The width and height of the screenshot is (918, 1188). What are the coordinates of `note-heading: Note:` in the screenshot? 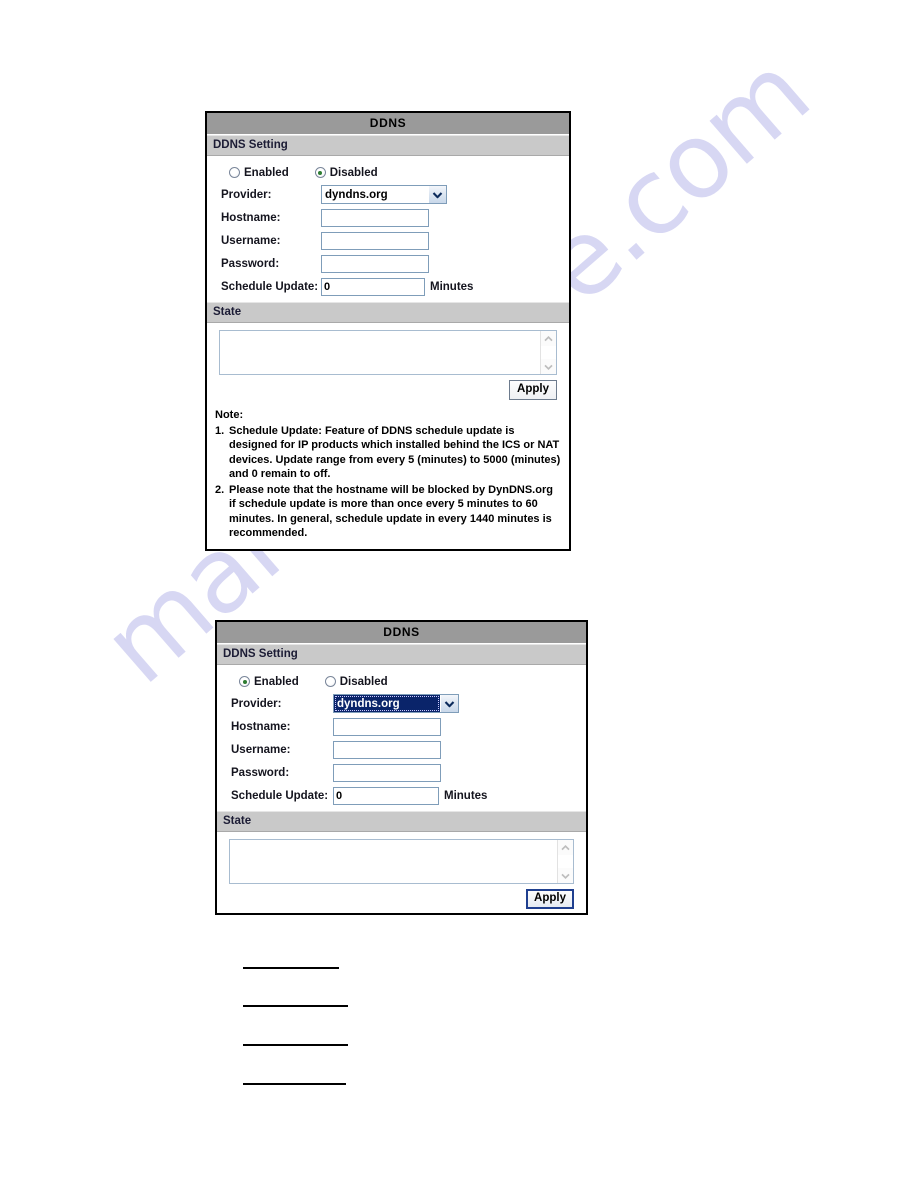 It's located at (229, 415).